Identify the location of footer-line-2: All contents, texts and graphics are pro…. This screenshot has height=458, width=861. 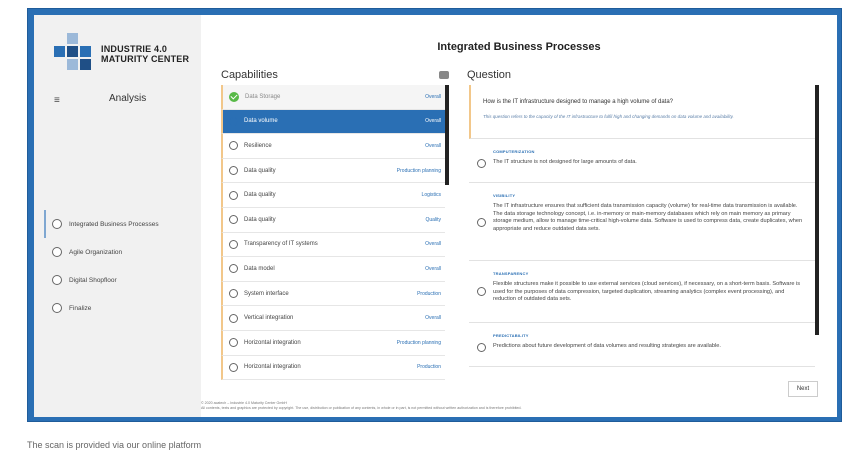
(361, 408).